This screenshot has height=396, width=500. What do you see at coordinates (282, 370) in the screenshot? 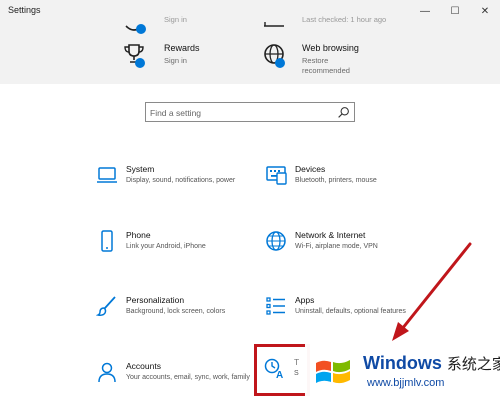
I see `highlight-box` at bounding box center [282, 370].